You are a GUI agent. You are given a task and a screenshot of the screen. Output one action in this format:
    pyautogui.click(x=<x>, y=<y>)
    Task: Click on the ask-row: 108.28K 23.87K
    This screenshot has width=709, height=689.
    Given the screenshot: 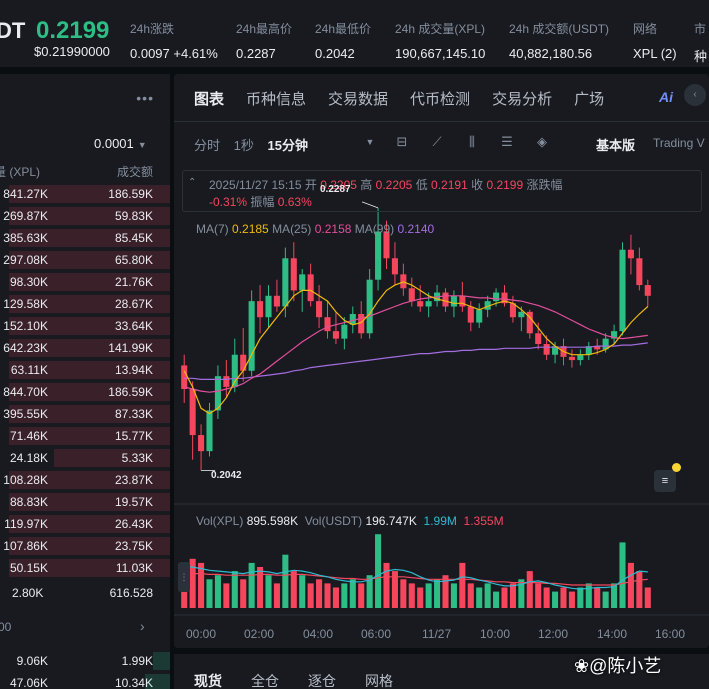 What is the action you would take?
    pyautogui.click(x=85, y=480)
    